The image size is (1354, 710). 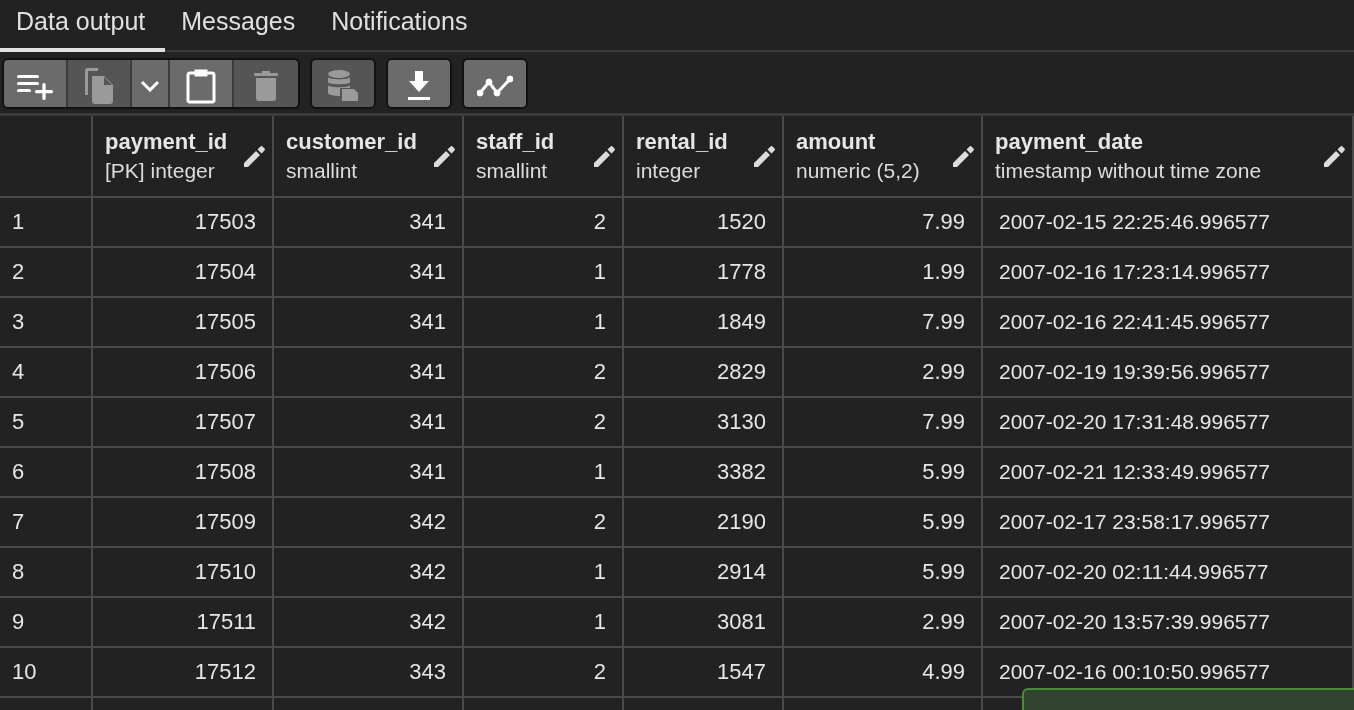 What do you see at coordinates (1168, 572) in the screenshot?
I see `table-cell: 2007-02-20 02:11:44.996577` at bounding box center [1168, 572].